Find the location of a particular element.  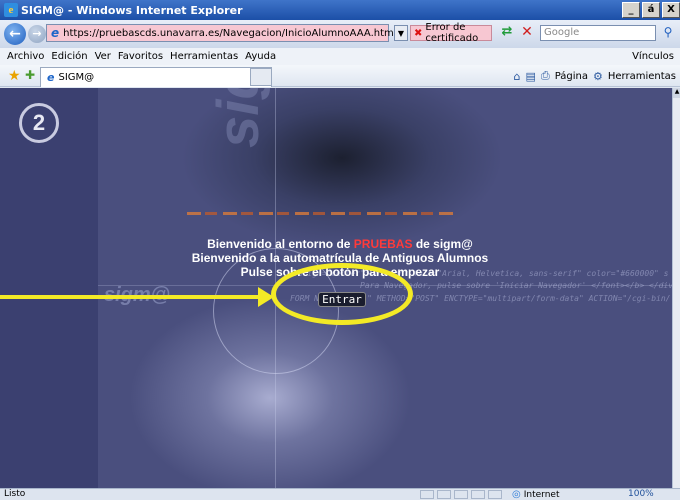

tab-bar: ★ ✚ e SIGM@ ⌂ ▤ ⎙ Página ⚙ Herramientas is located at coordinates (340, 76).